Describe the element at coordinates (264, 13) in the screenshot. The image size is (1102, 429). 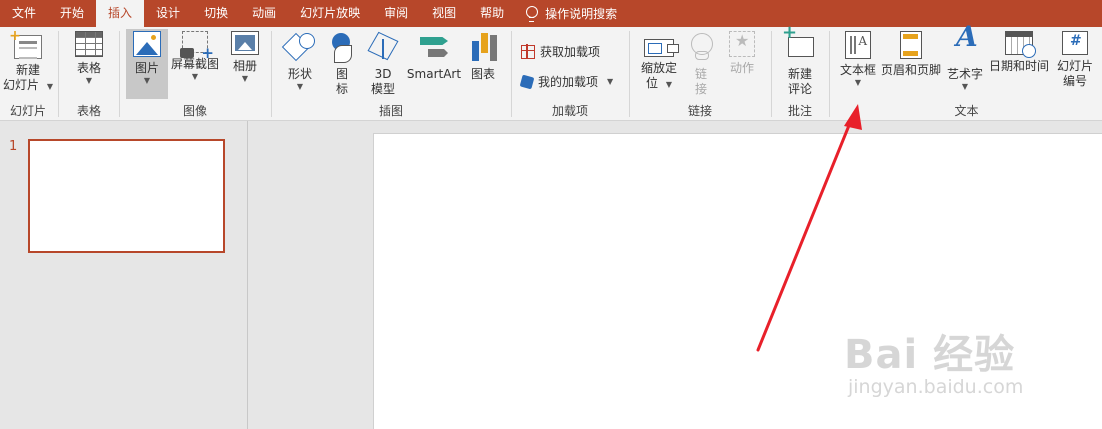
I see `tab-animations: 动画` at that location.